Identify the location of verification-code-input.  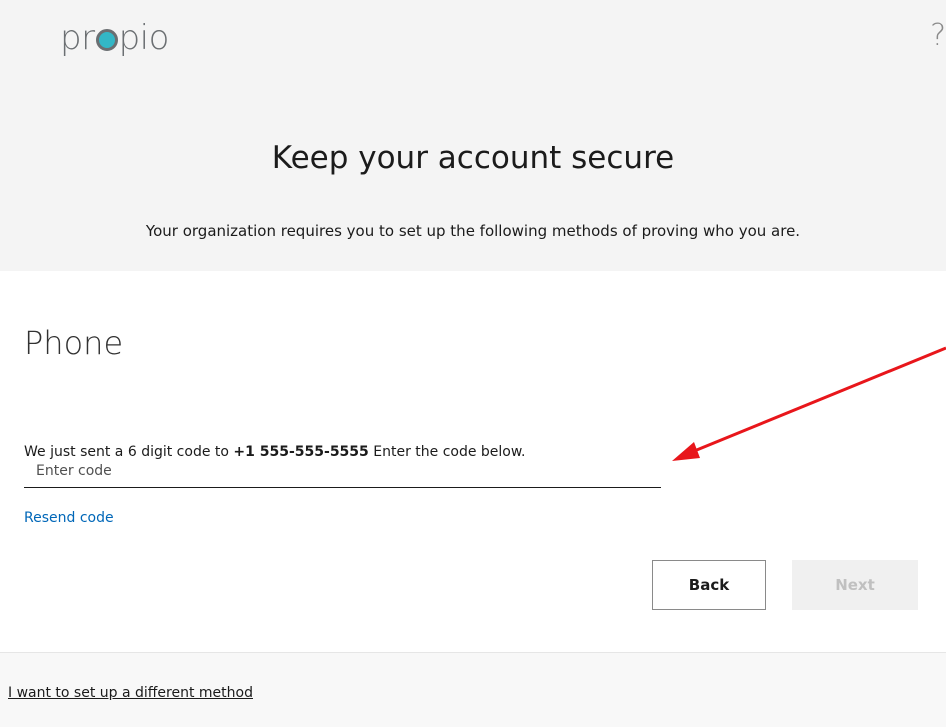
(342, 471).